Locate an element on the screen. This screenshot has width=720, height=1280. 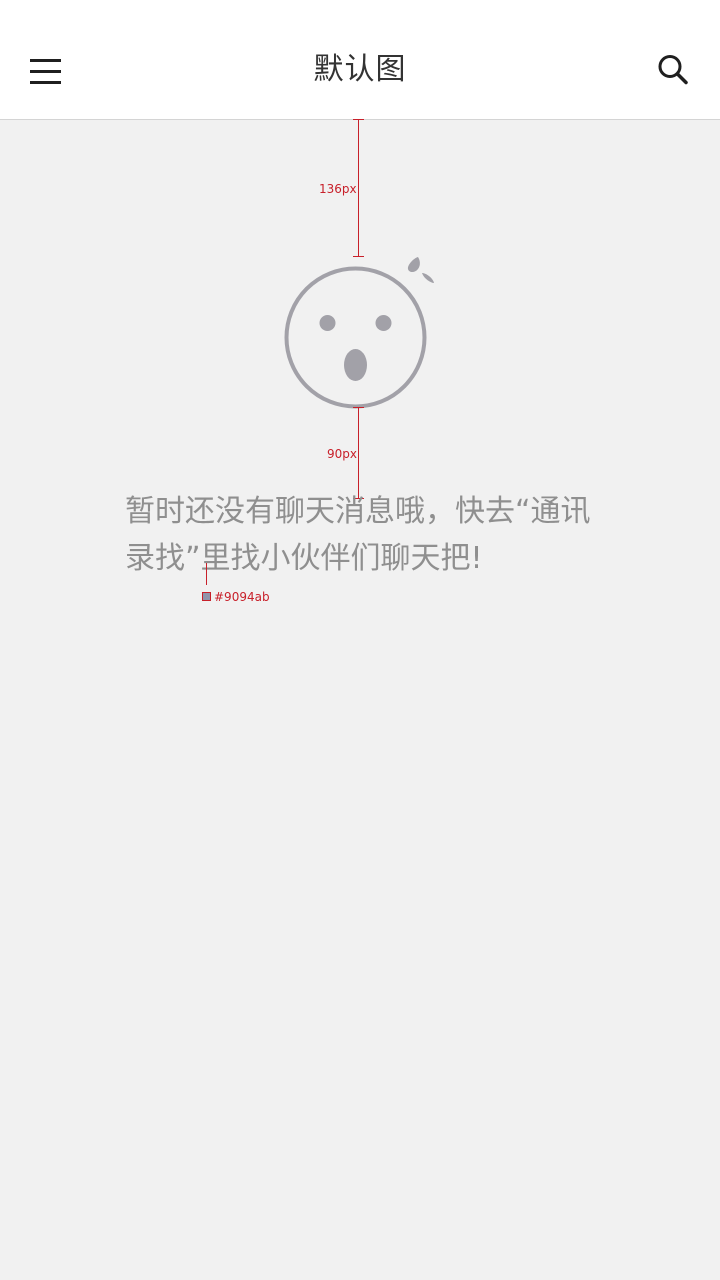
empty-state-message: 暂时还没有聊天消息哦，快去“通讯录找”里找小伙伴们聊天把! is located at coordinates (358, 535).